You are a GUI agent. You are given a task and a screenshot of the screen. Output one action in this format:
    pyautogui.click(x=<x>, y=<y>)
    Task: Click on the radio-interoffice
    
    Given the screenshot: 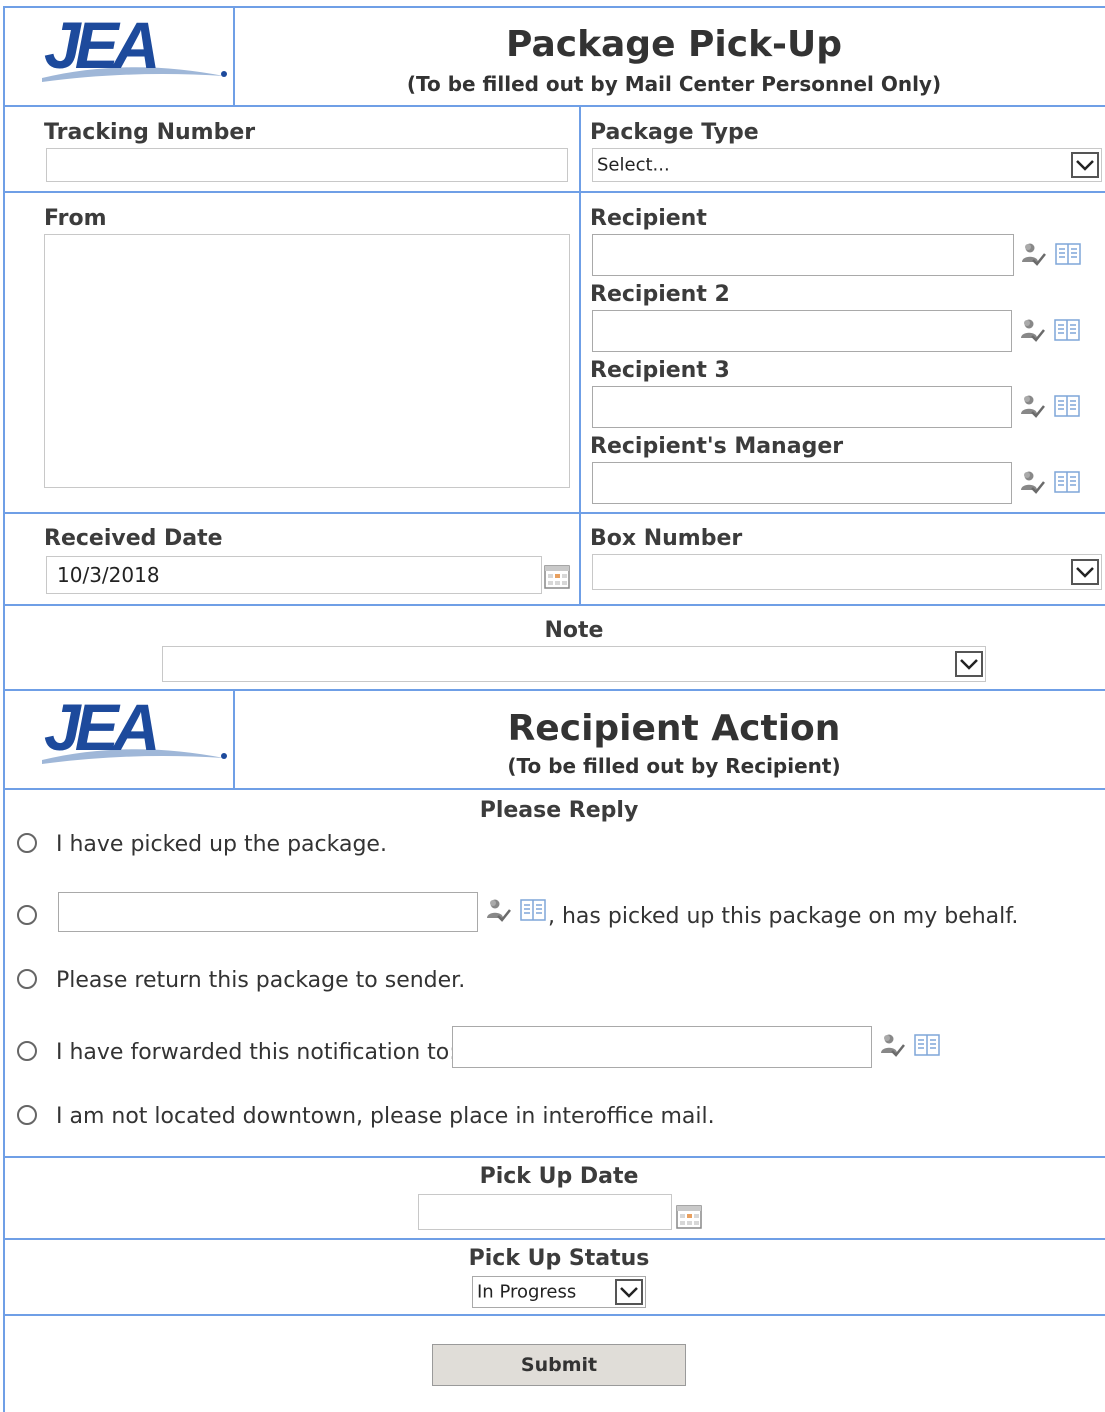 What is the action you would take?
    pyautogui.click(x=27, y=1115)
    